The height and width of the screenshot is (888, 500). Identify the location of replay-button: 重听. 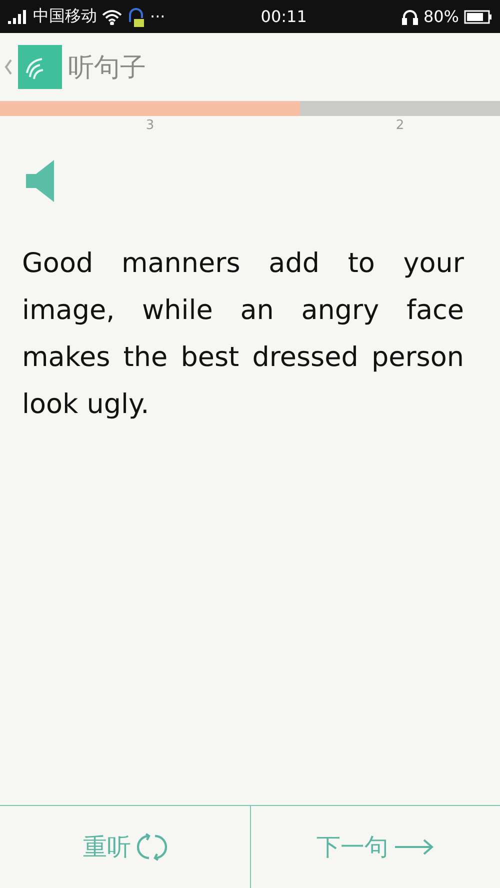
(125, 847).